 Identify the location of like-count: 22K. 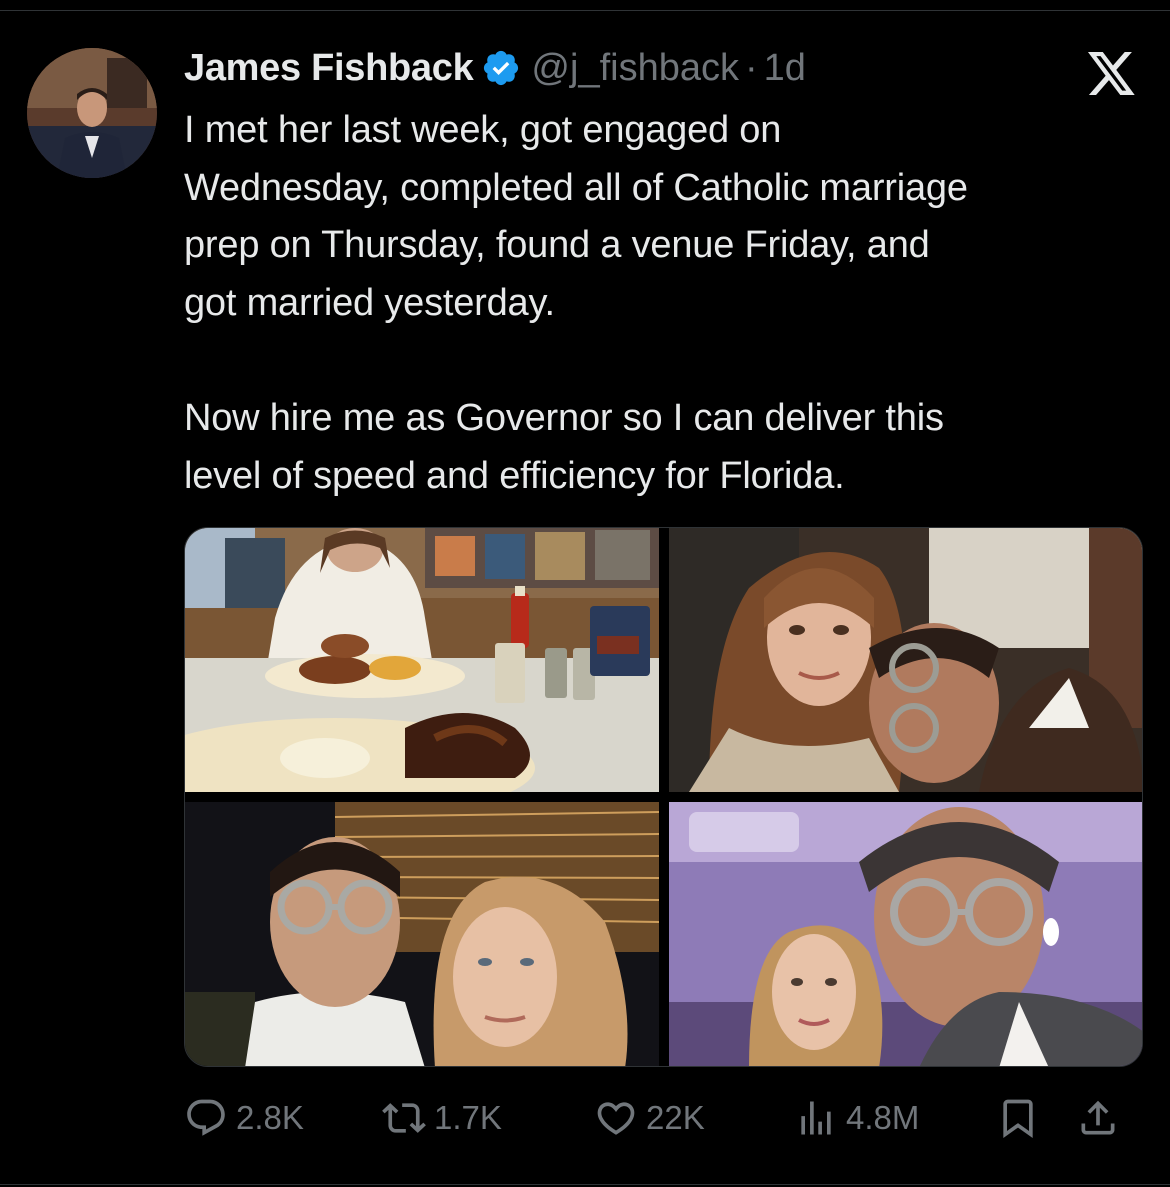
(675, 1117).